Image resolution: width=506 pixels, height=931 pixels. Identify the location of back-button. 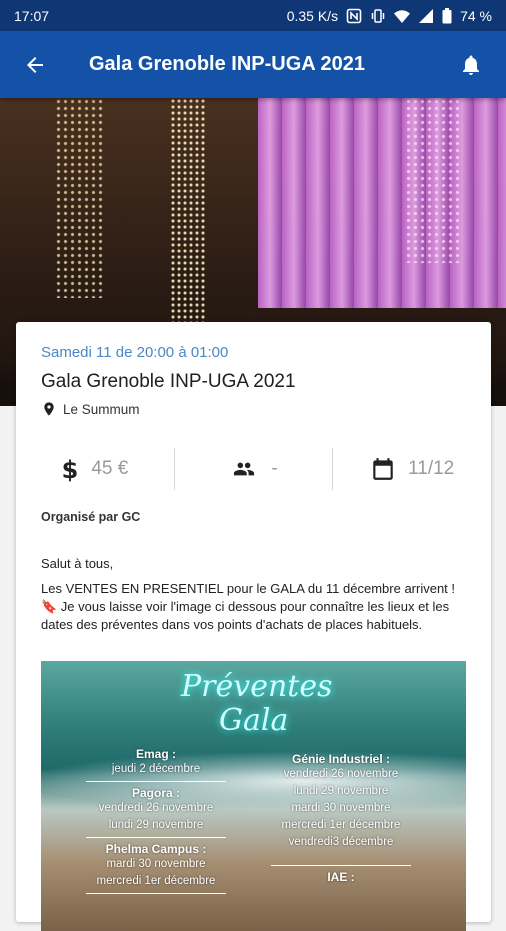
(35, 64).